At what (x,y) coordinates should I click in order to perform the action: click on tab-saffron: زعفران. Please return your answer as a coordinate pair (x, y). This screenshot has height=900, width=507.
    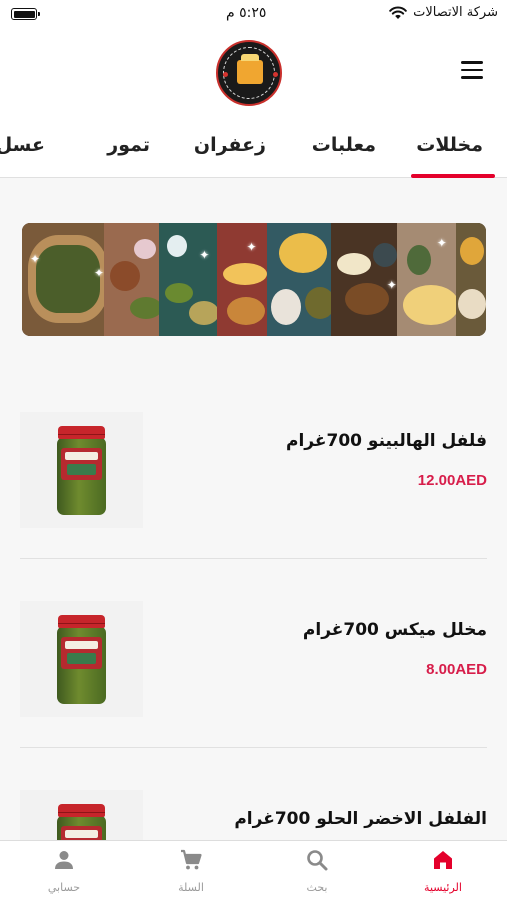
    Looking at the image, I should click on (230, 145).